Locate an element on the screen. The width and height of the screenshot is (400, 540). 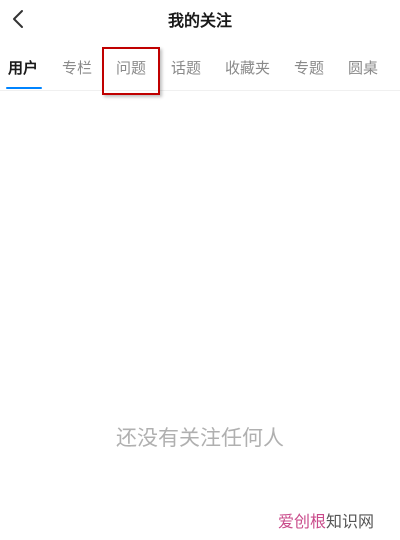
empty-state-message: 还没有关注任何人 is located at coordinates (200, 438).